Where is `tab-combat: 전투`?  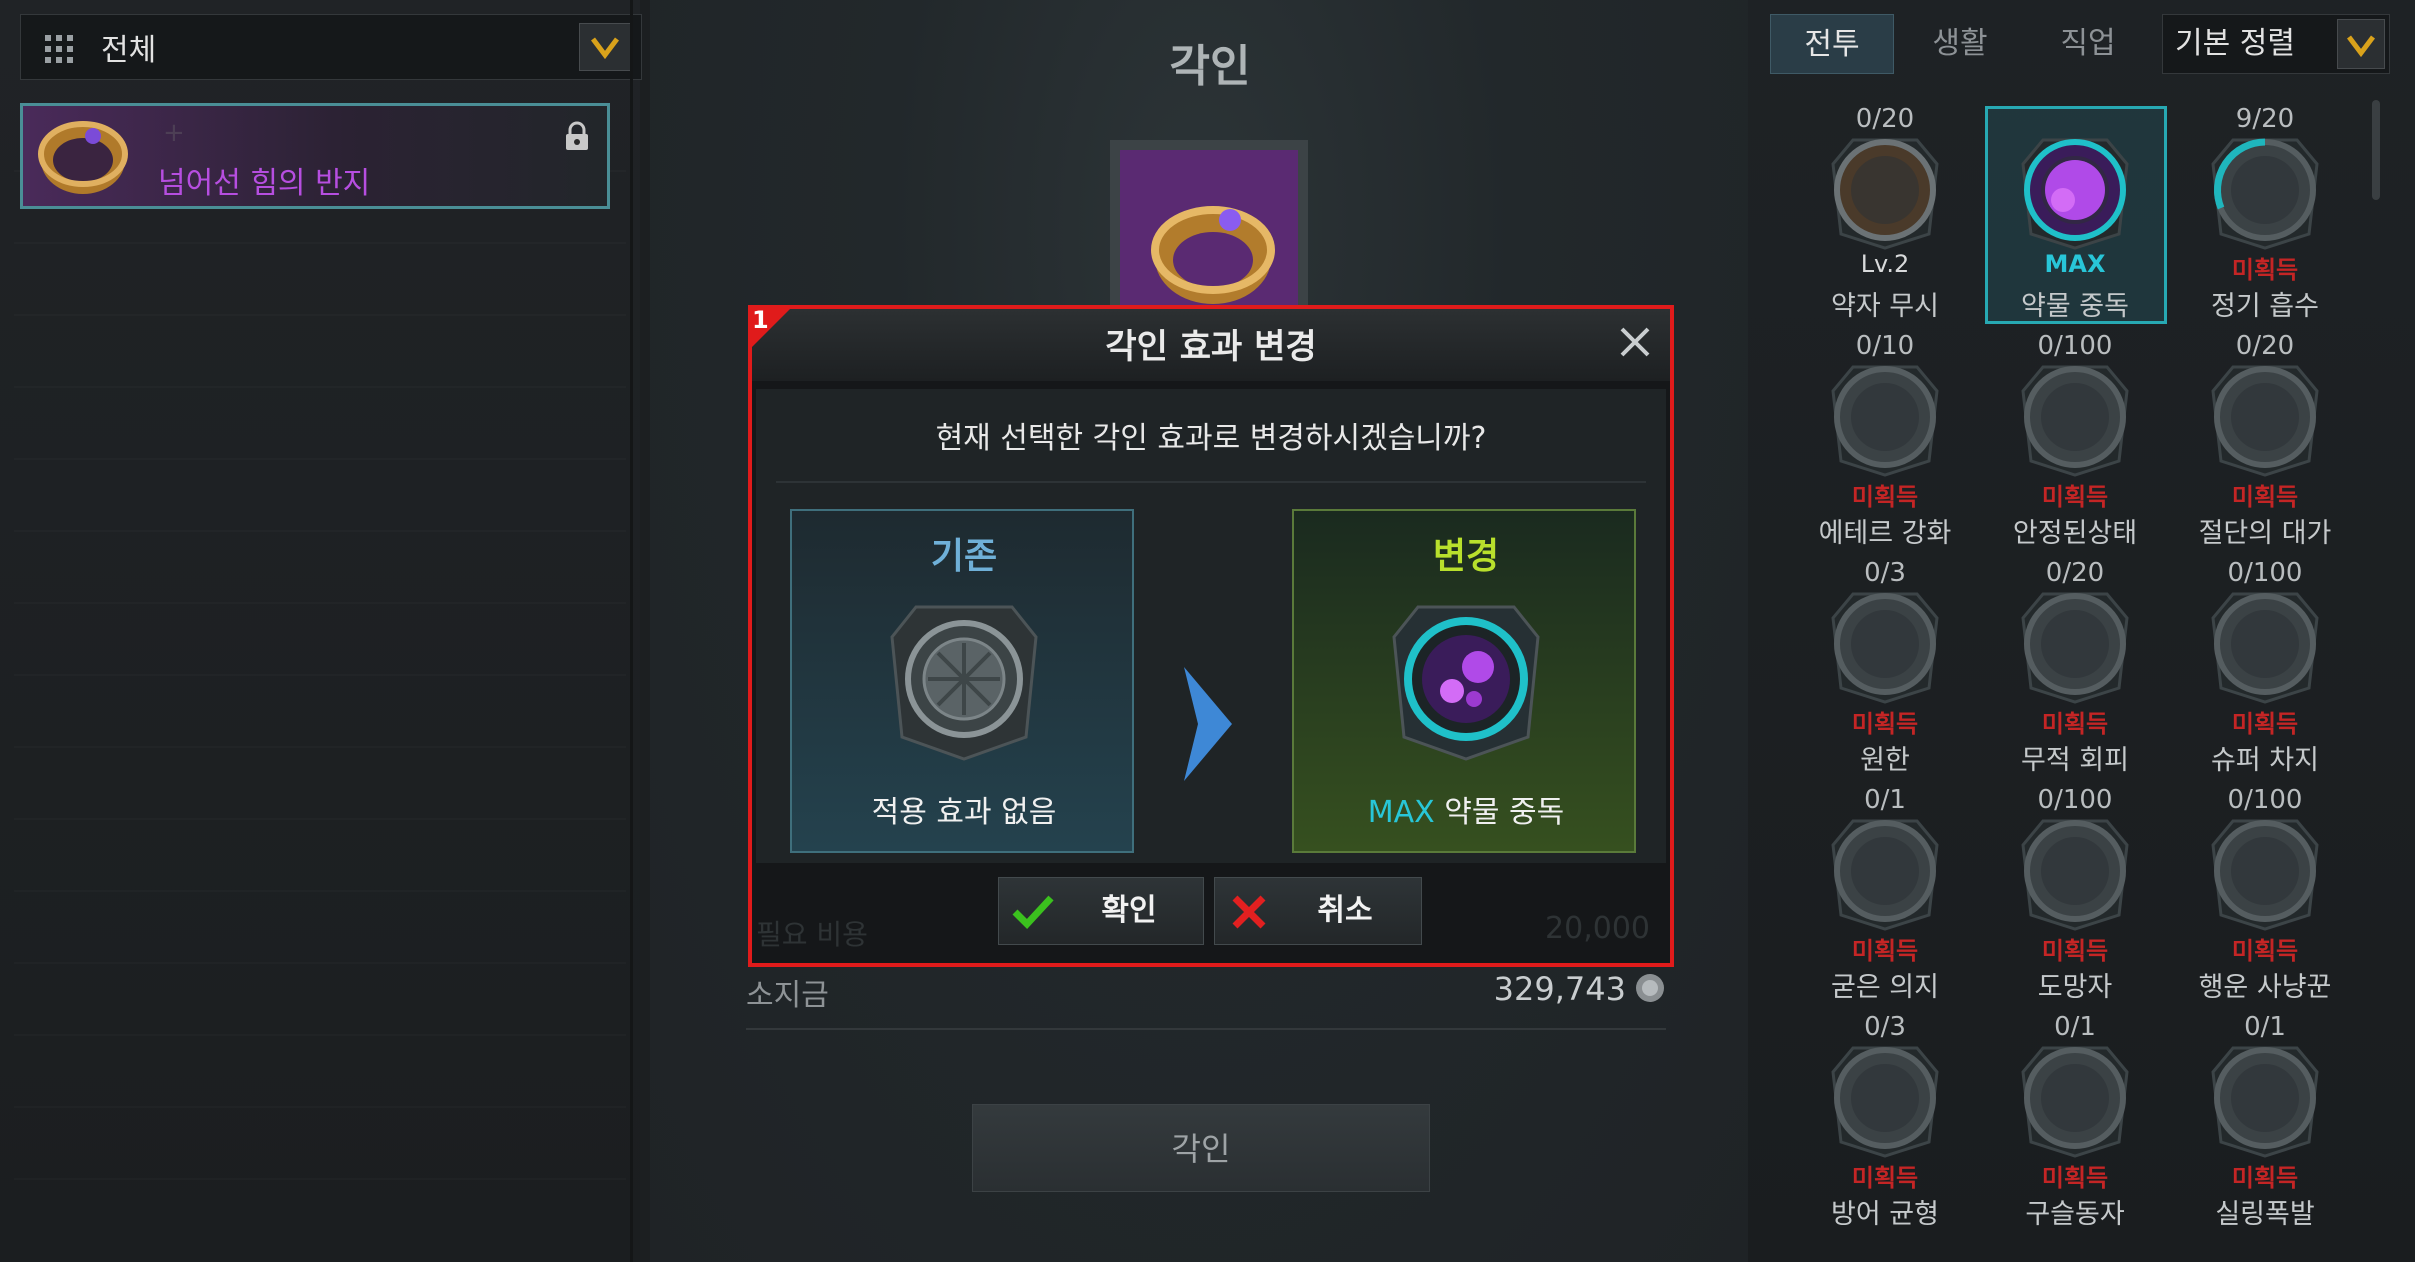
tab-combat: 전투 is located at coordinates (1832, 44).